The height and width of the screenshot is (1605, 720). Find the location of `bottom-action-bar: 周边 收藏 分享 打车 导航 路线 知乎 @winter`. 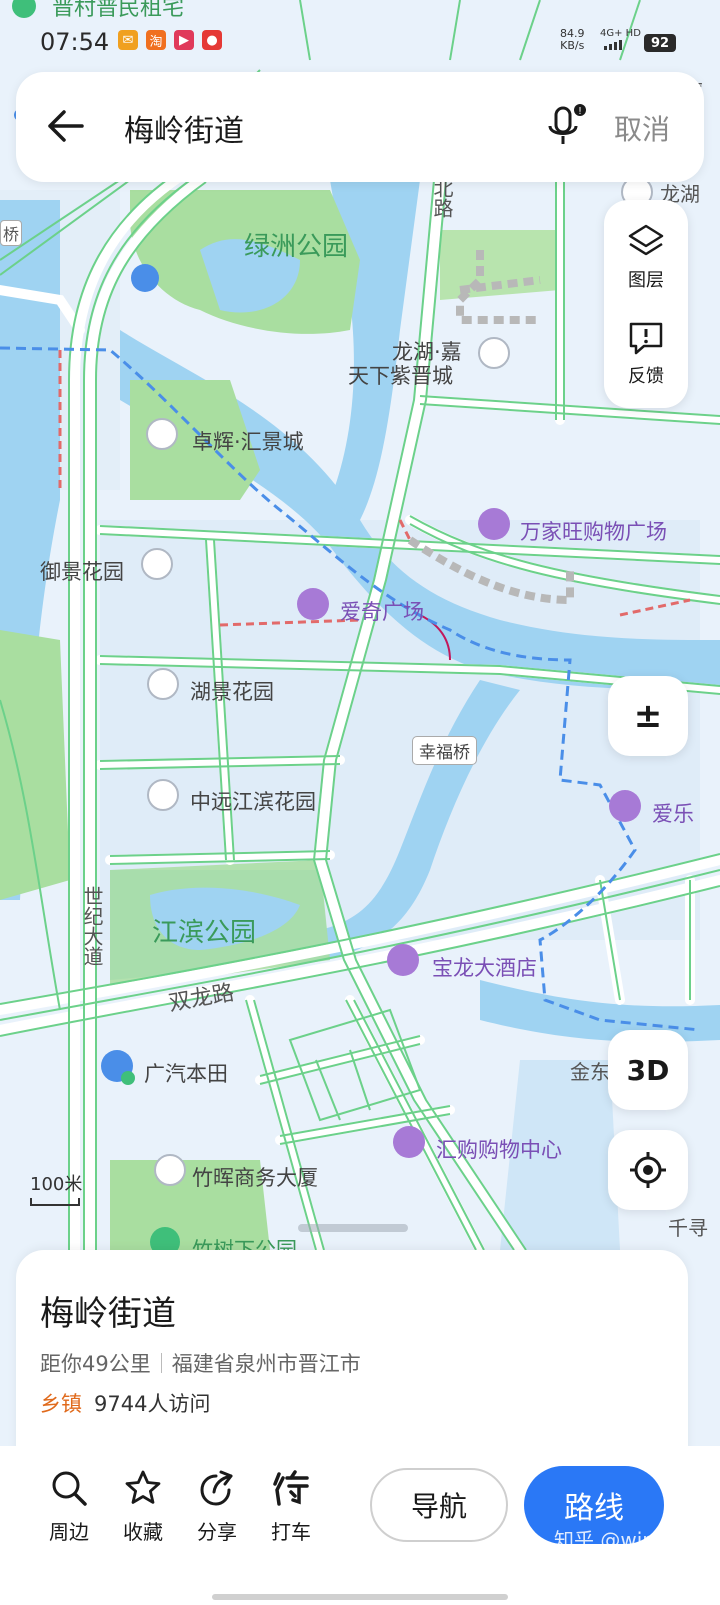

bottom-action-bar: 周边 收藏 分享 打车 导航 路线 知乎 @winter is located at coordinates (360, 1525).